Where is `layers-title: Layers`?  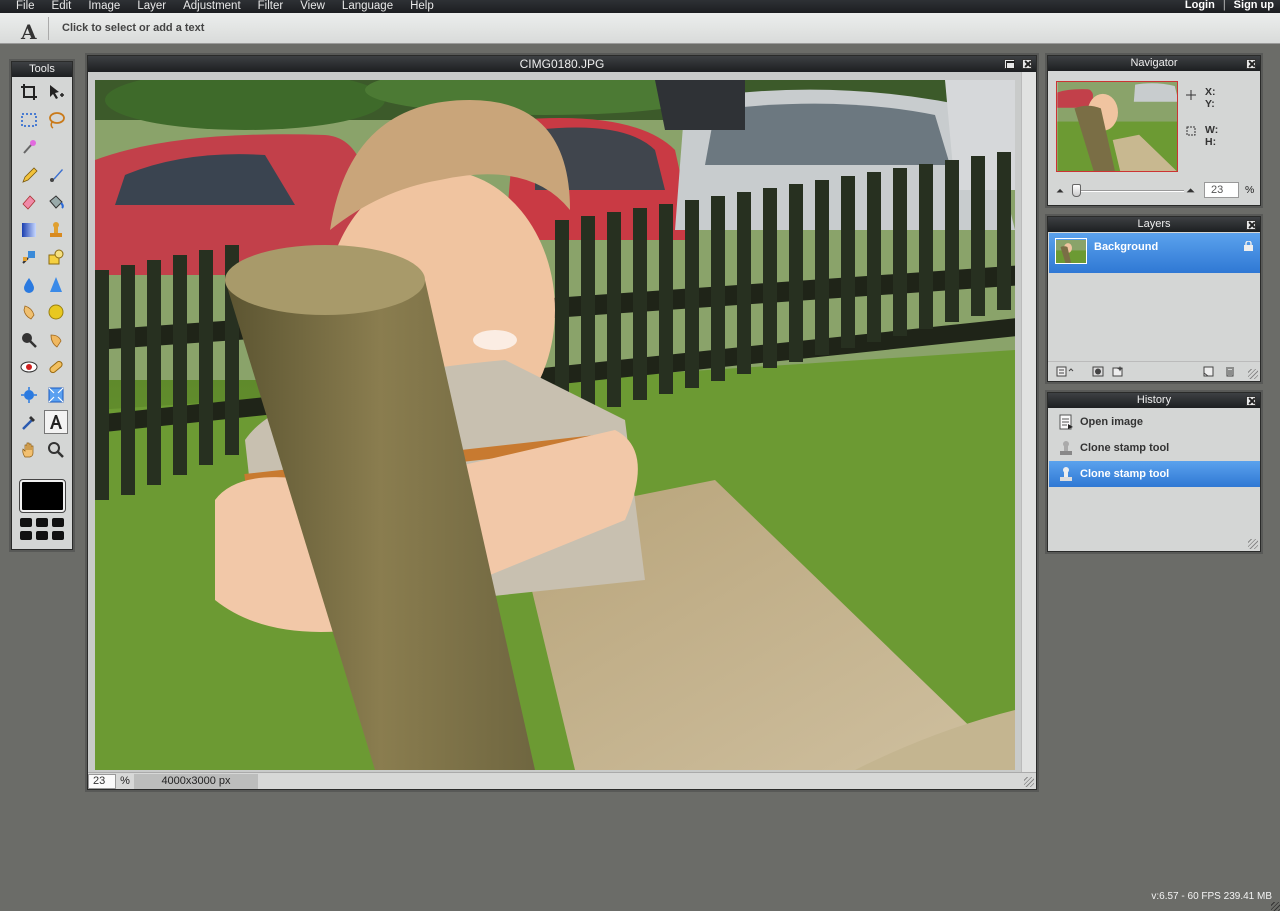
layers-title: Layers is located at coordinates (1154, 224).